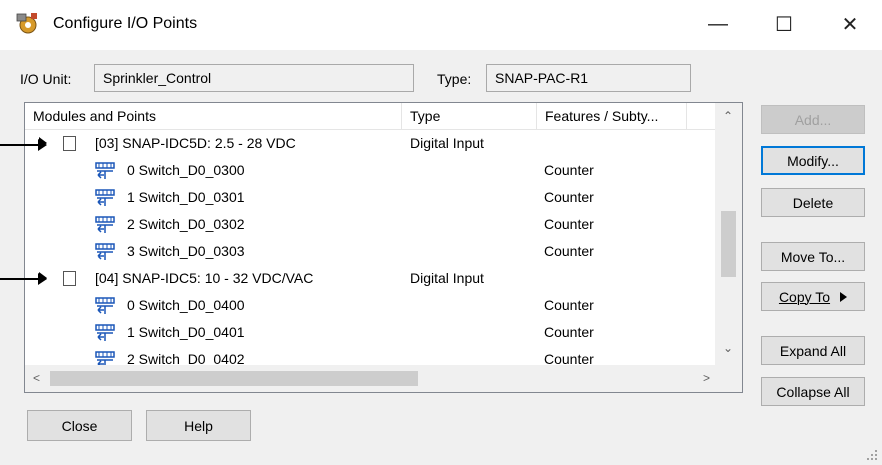 This screenshot has height=465, width=882. I want to click on title-bar: Configure I/O Points — ☐ ✕, so click(441, 25).